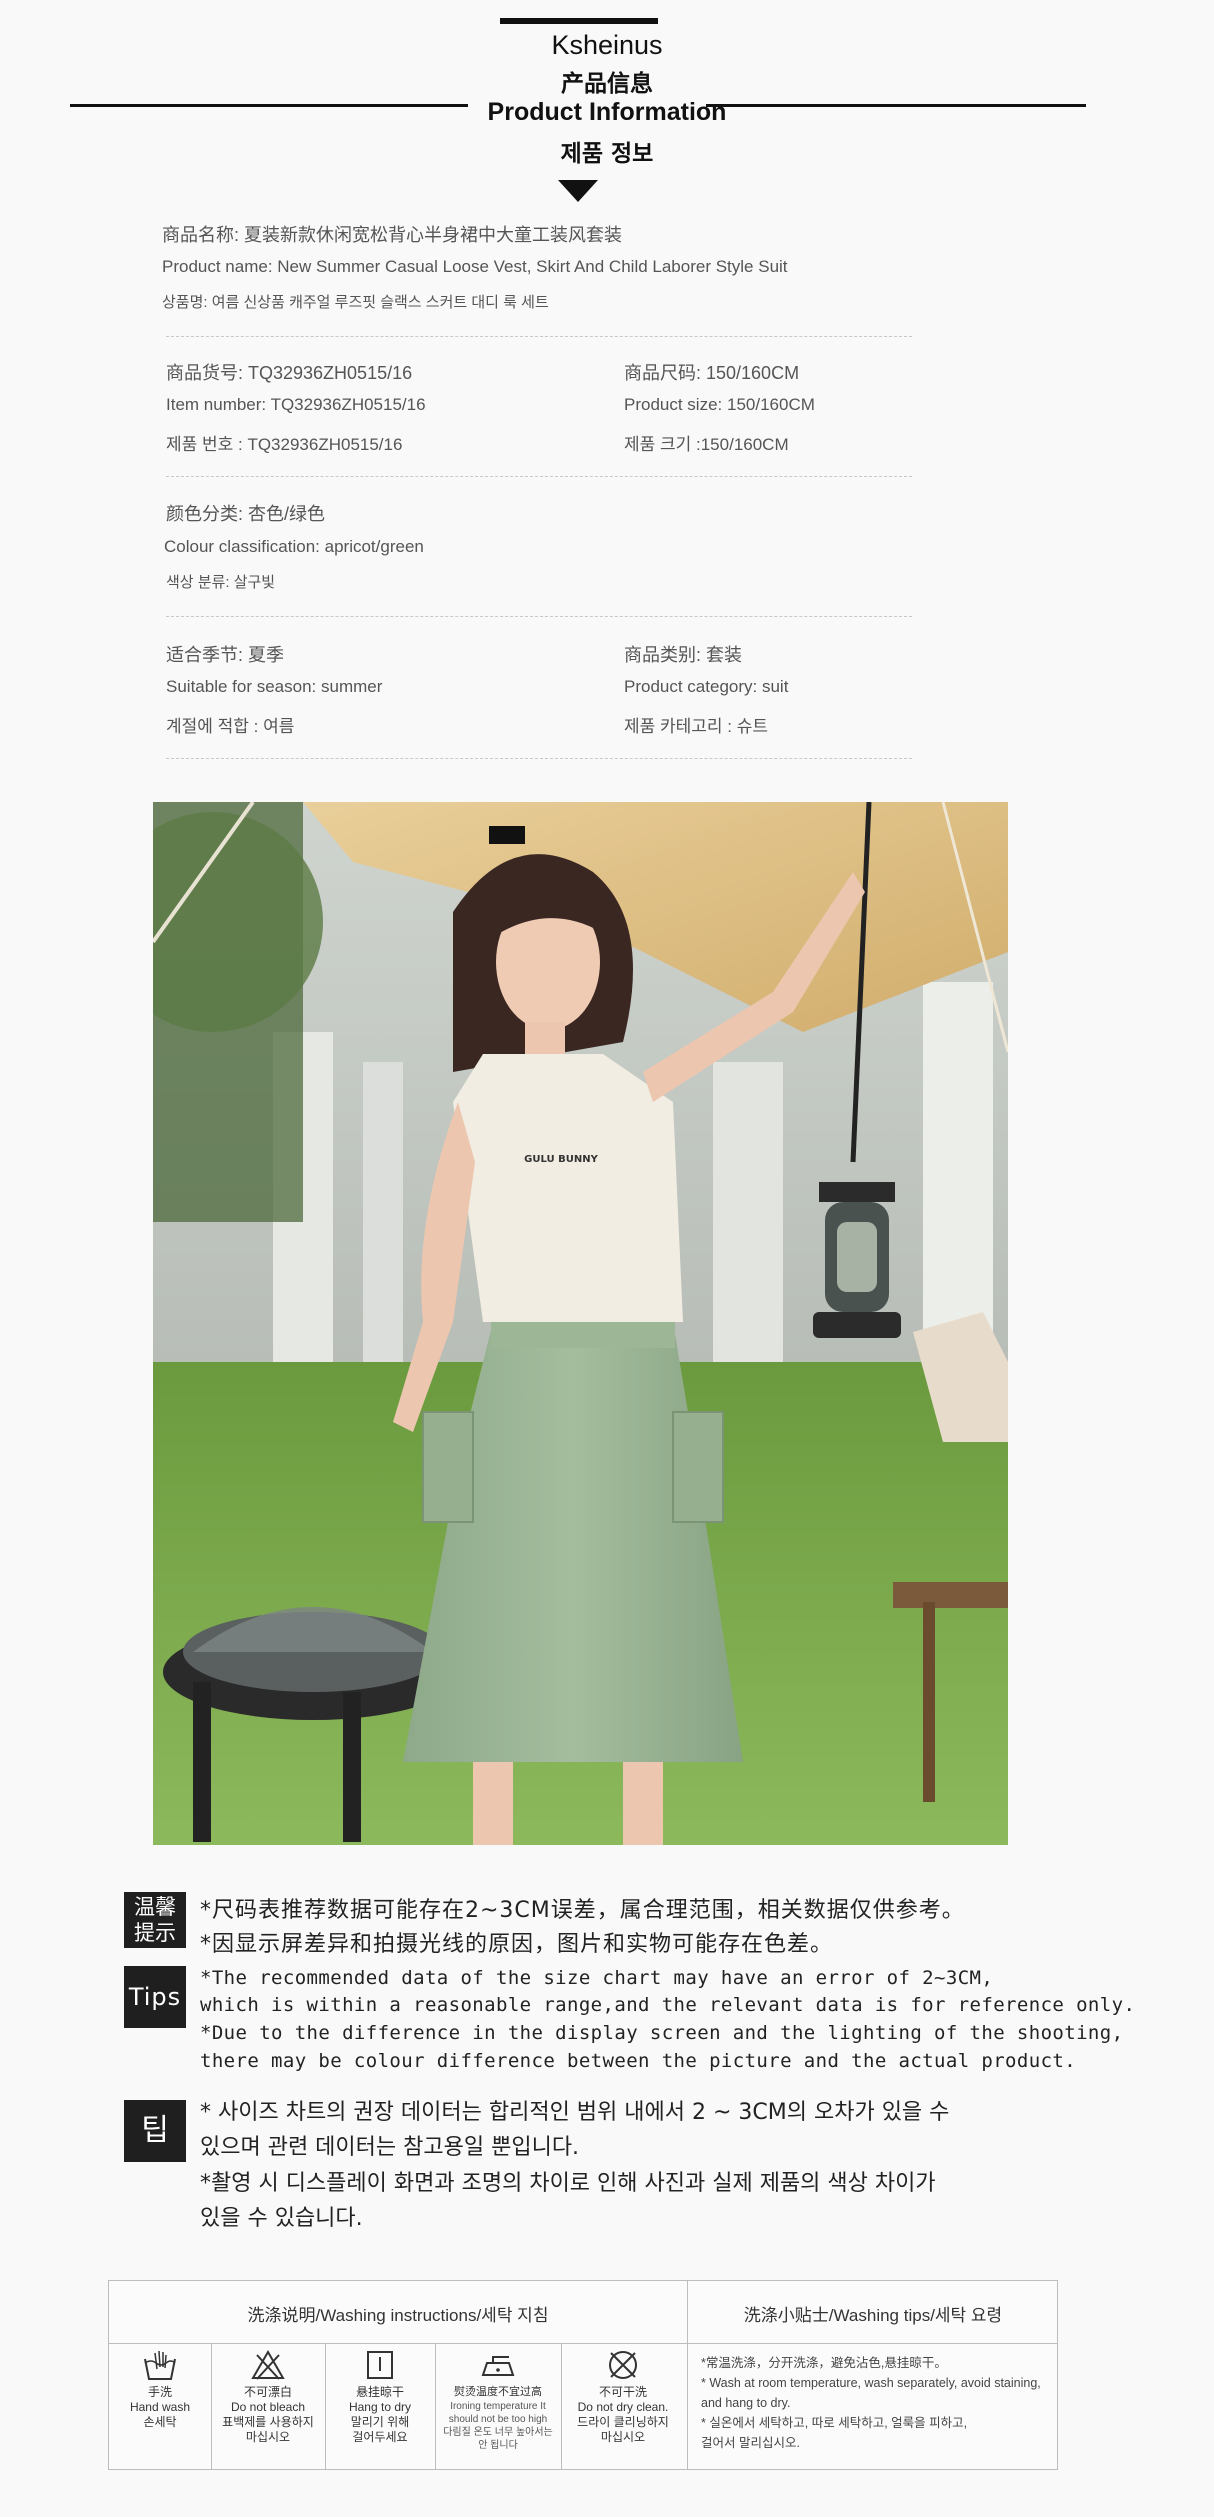 The height and width of the screenshot is (2517, 1214). What do you see at coordinates (155, 1920) in the screenshot?
I see `tips-badge-cn: 温馨 提示` at bounding box center [155, 1920].